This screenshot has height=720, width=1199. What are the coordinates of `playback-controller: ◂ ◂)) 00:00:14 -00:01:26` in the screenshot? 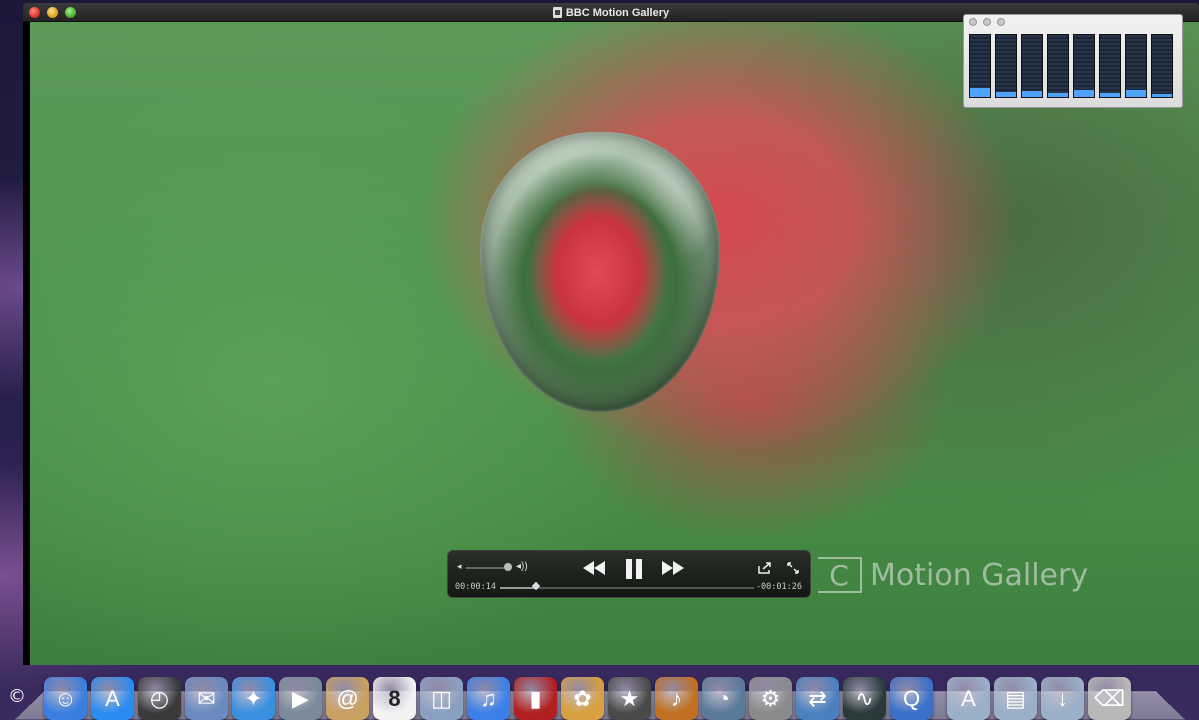 It's located at (629, 574).